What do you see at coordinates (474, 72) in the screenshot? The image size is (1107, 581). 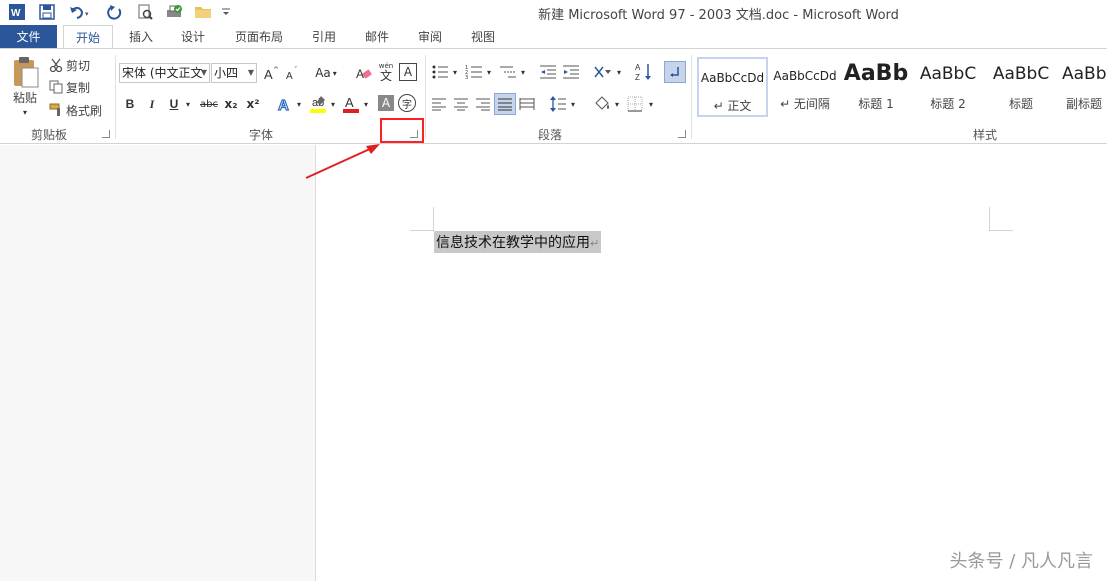 I see `numbering-icon: 123` at bounding box center [474, 72].